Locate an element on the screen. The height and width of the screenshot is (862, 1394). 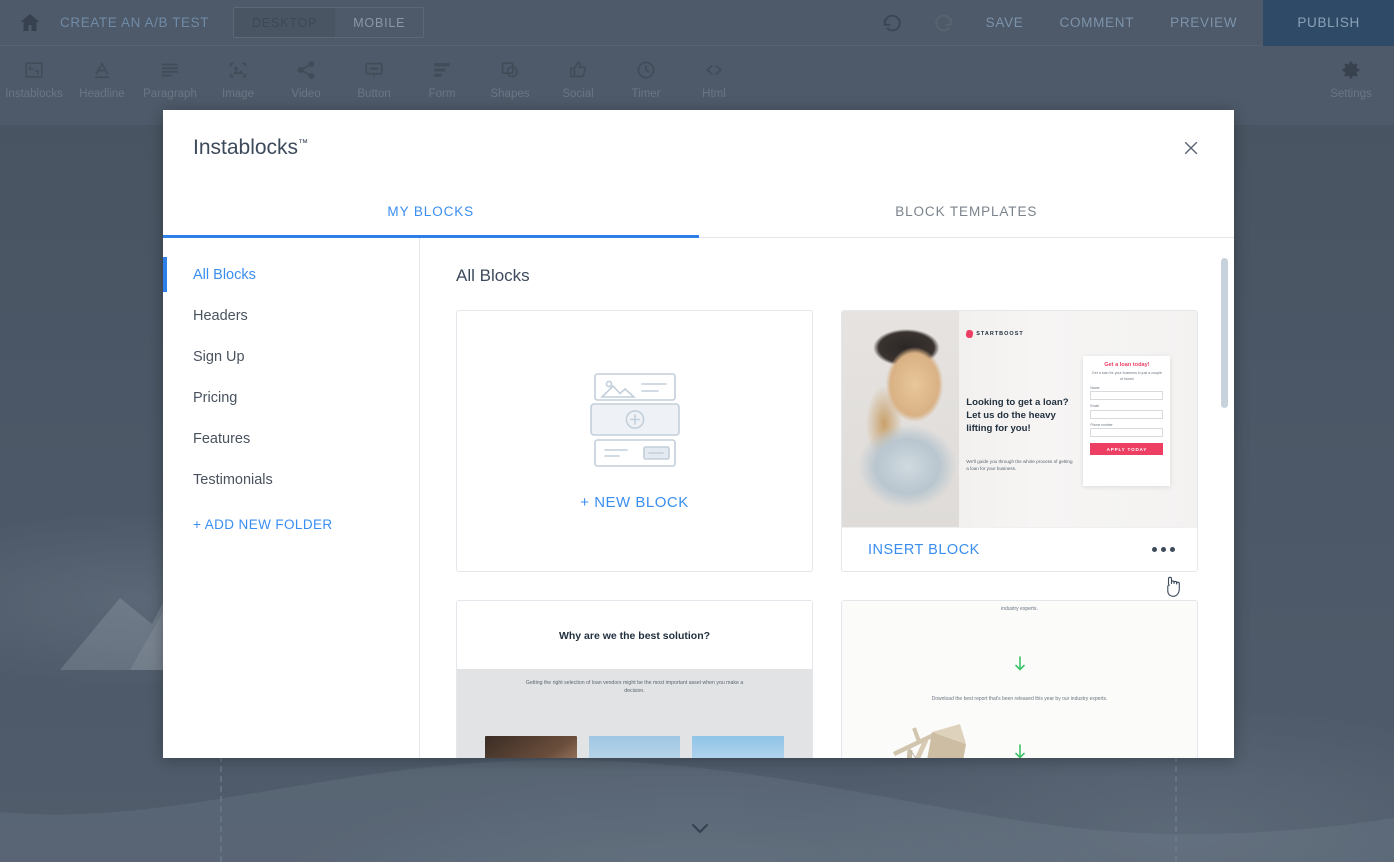
button-icon is located at coordinates (374, 69).